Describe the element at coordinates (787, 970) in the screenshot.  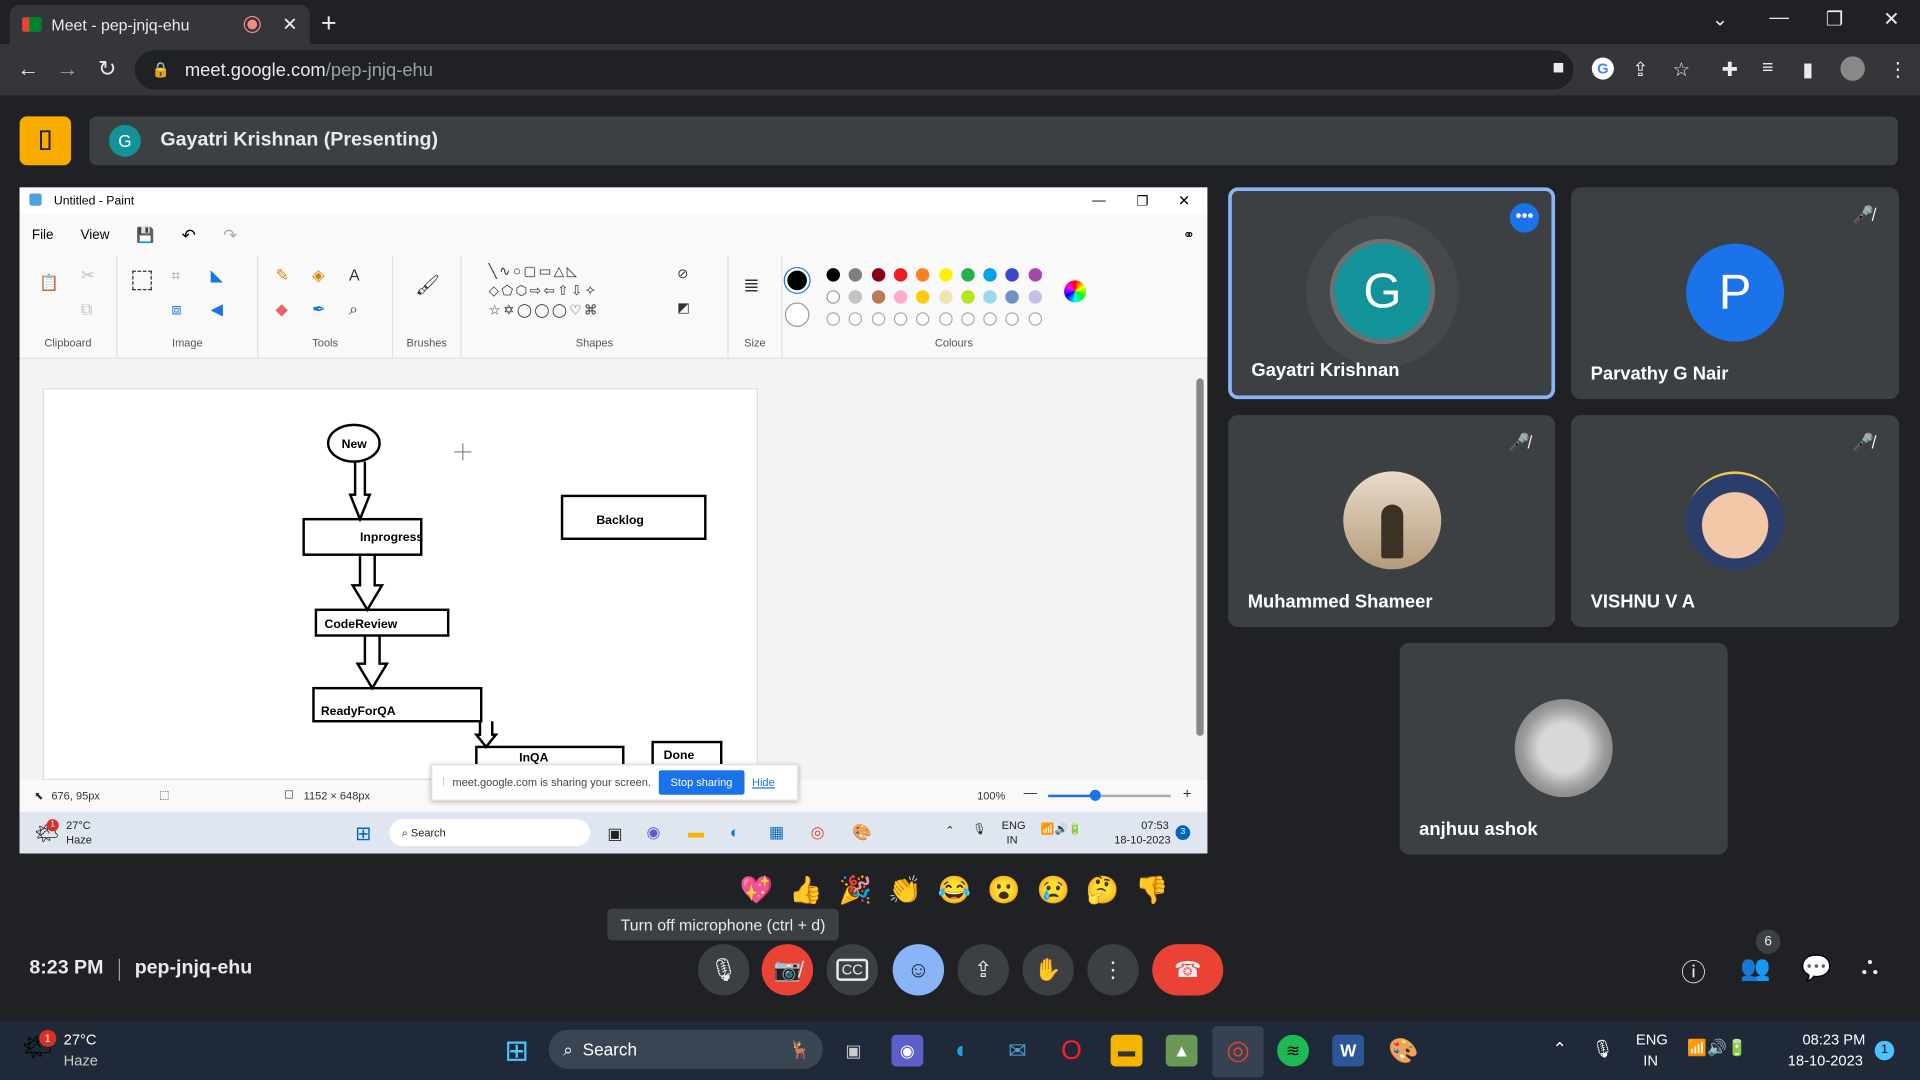
I see `camera-button: 📷̸` at that location.